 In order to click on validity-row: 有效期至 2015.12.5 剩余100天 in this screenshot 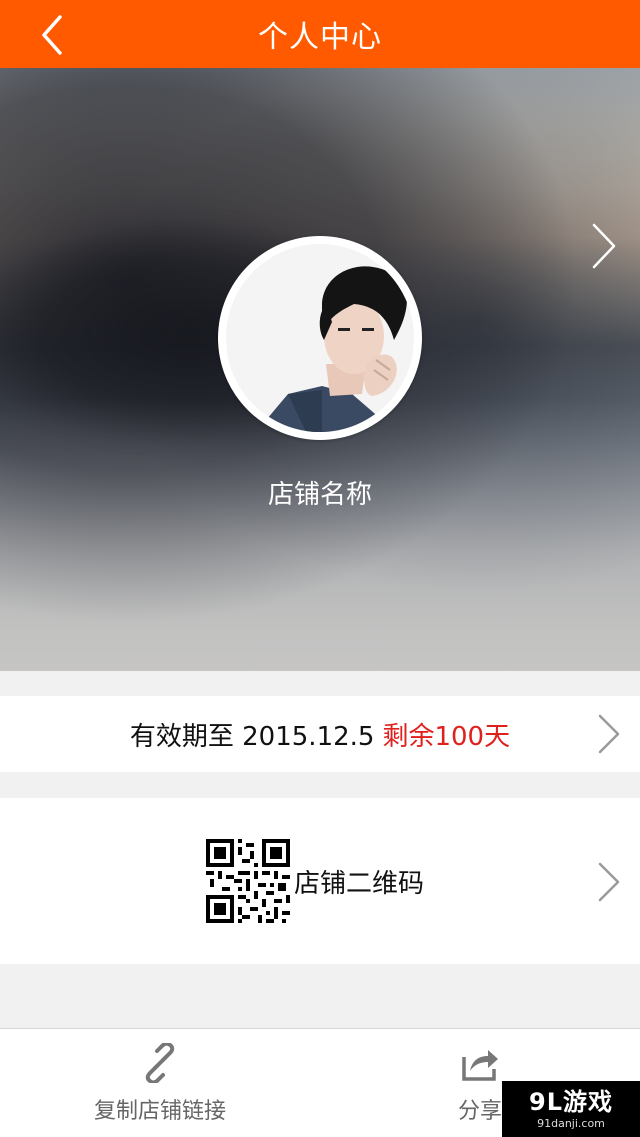, I will do `click(320, 734)`.